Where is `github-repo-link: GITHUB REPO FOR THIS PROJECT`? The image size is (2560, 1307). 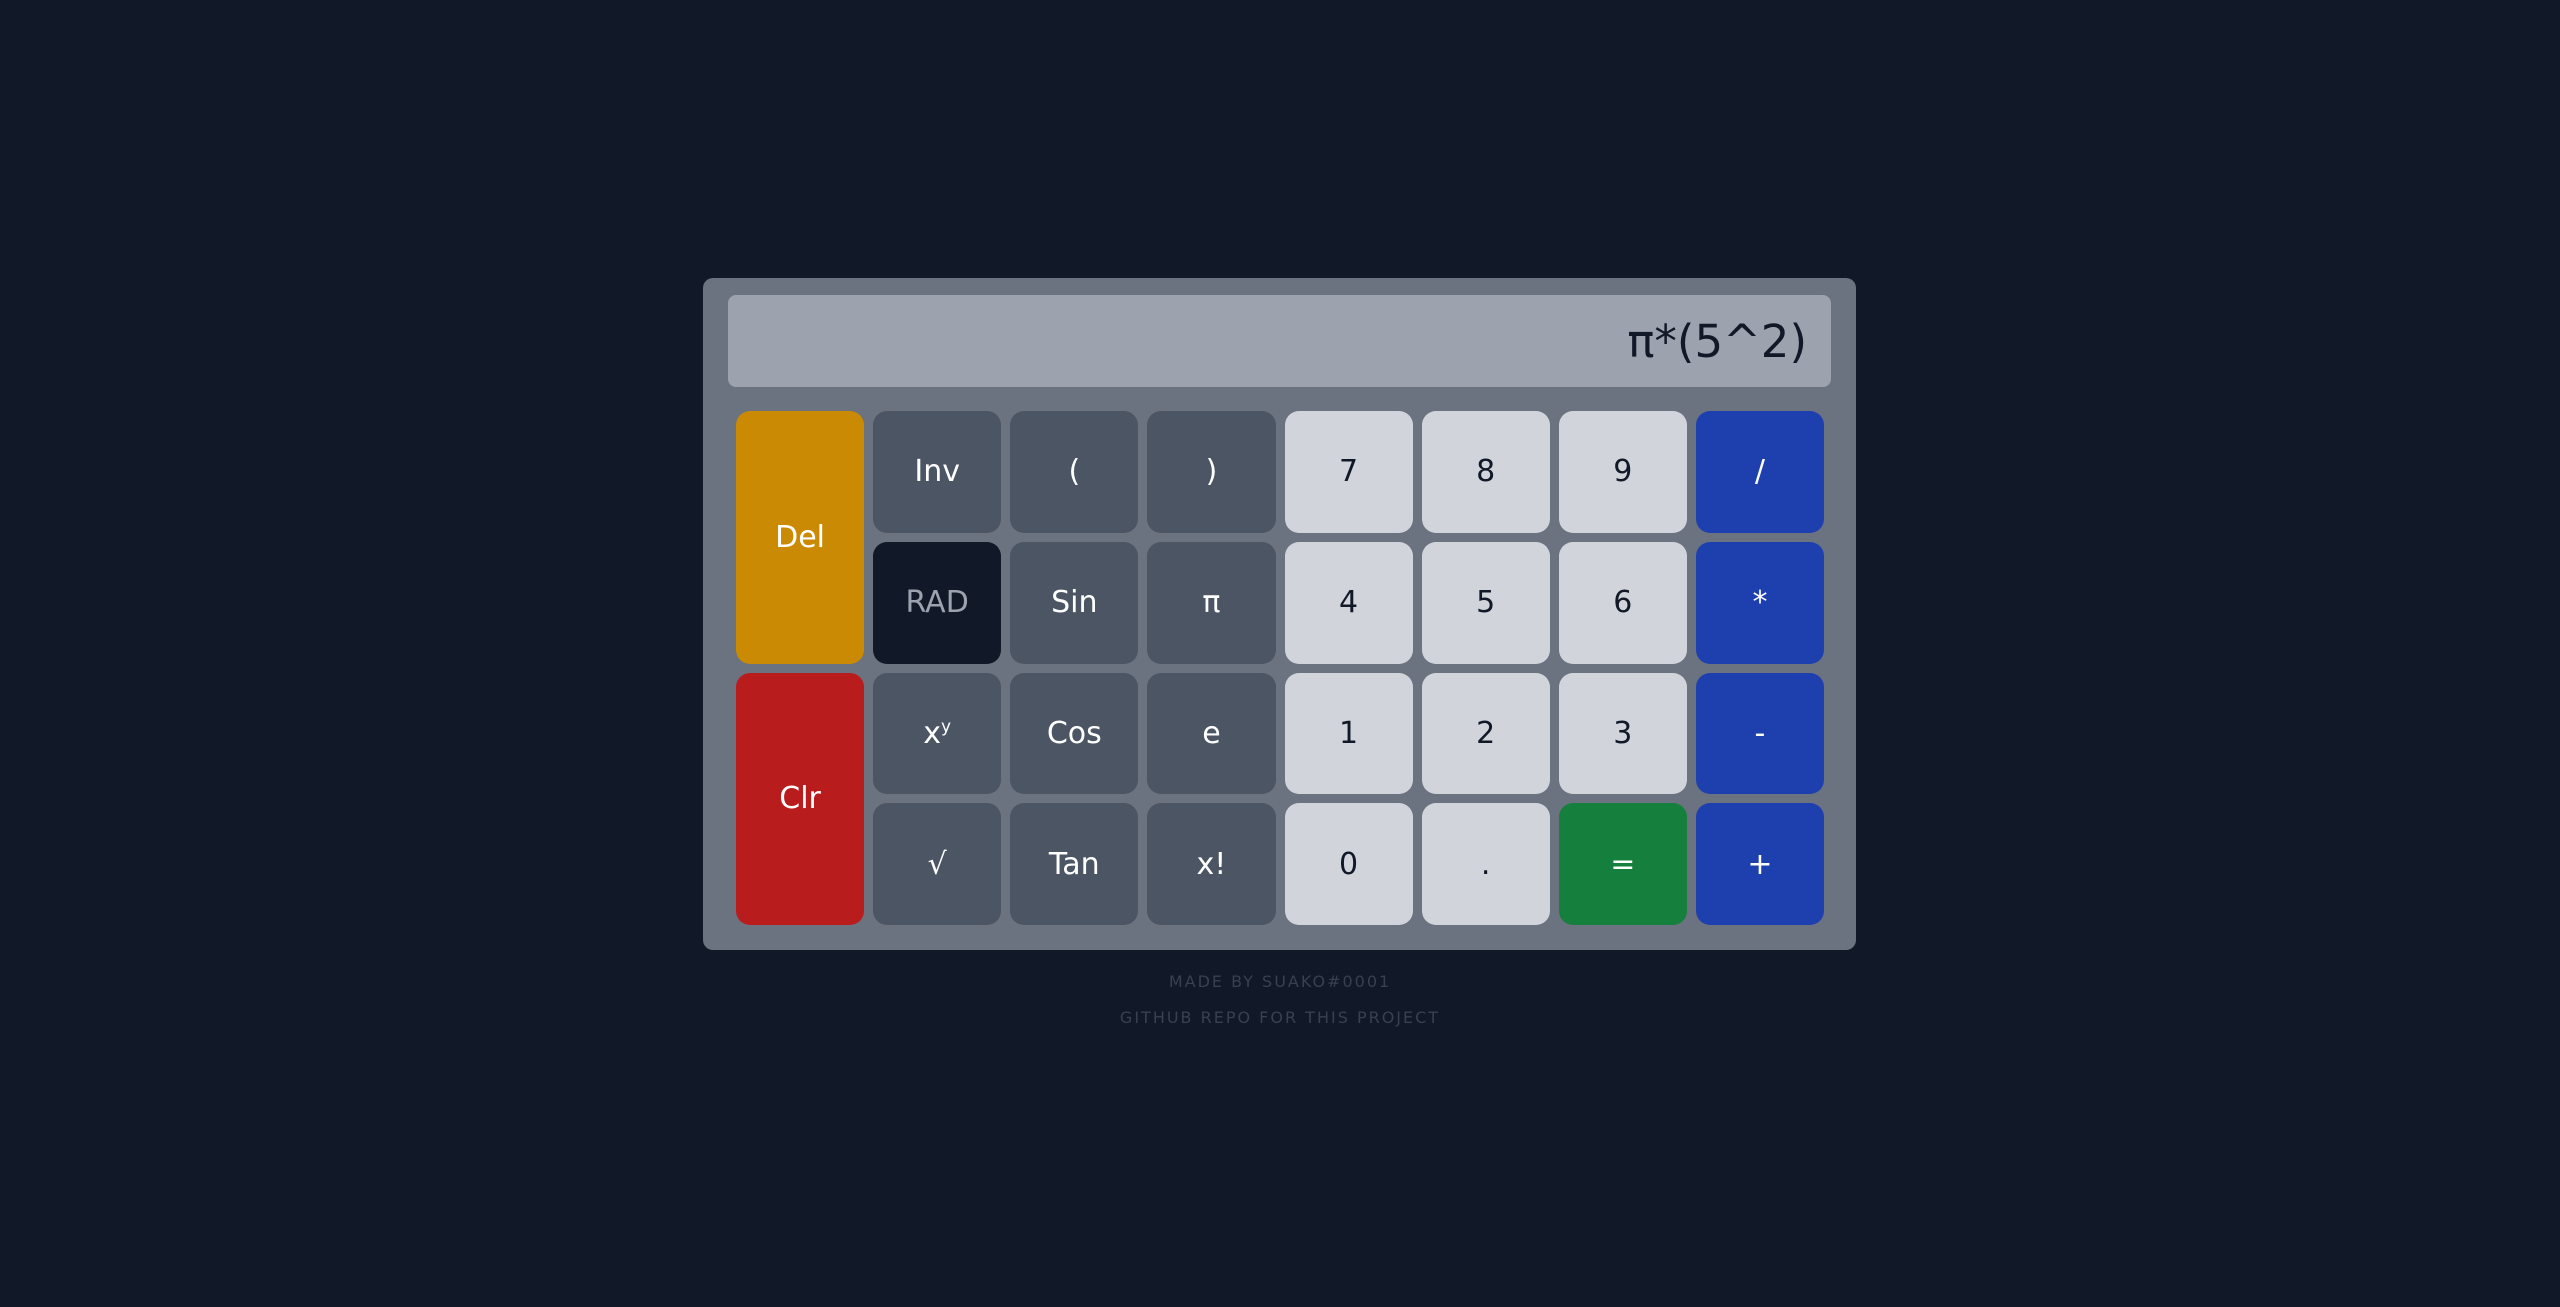 github-repo-link: GITHUB REPO FOR THIS PROJECT is located at coordinates (1280, 1017).